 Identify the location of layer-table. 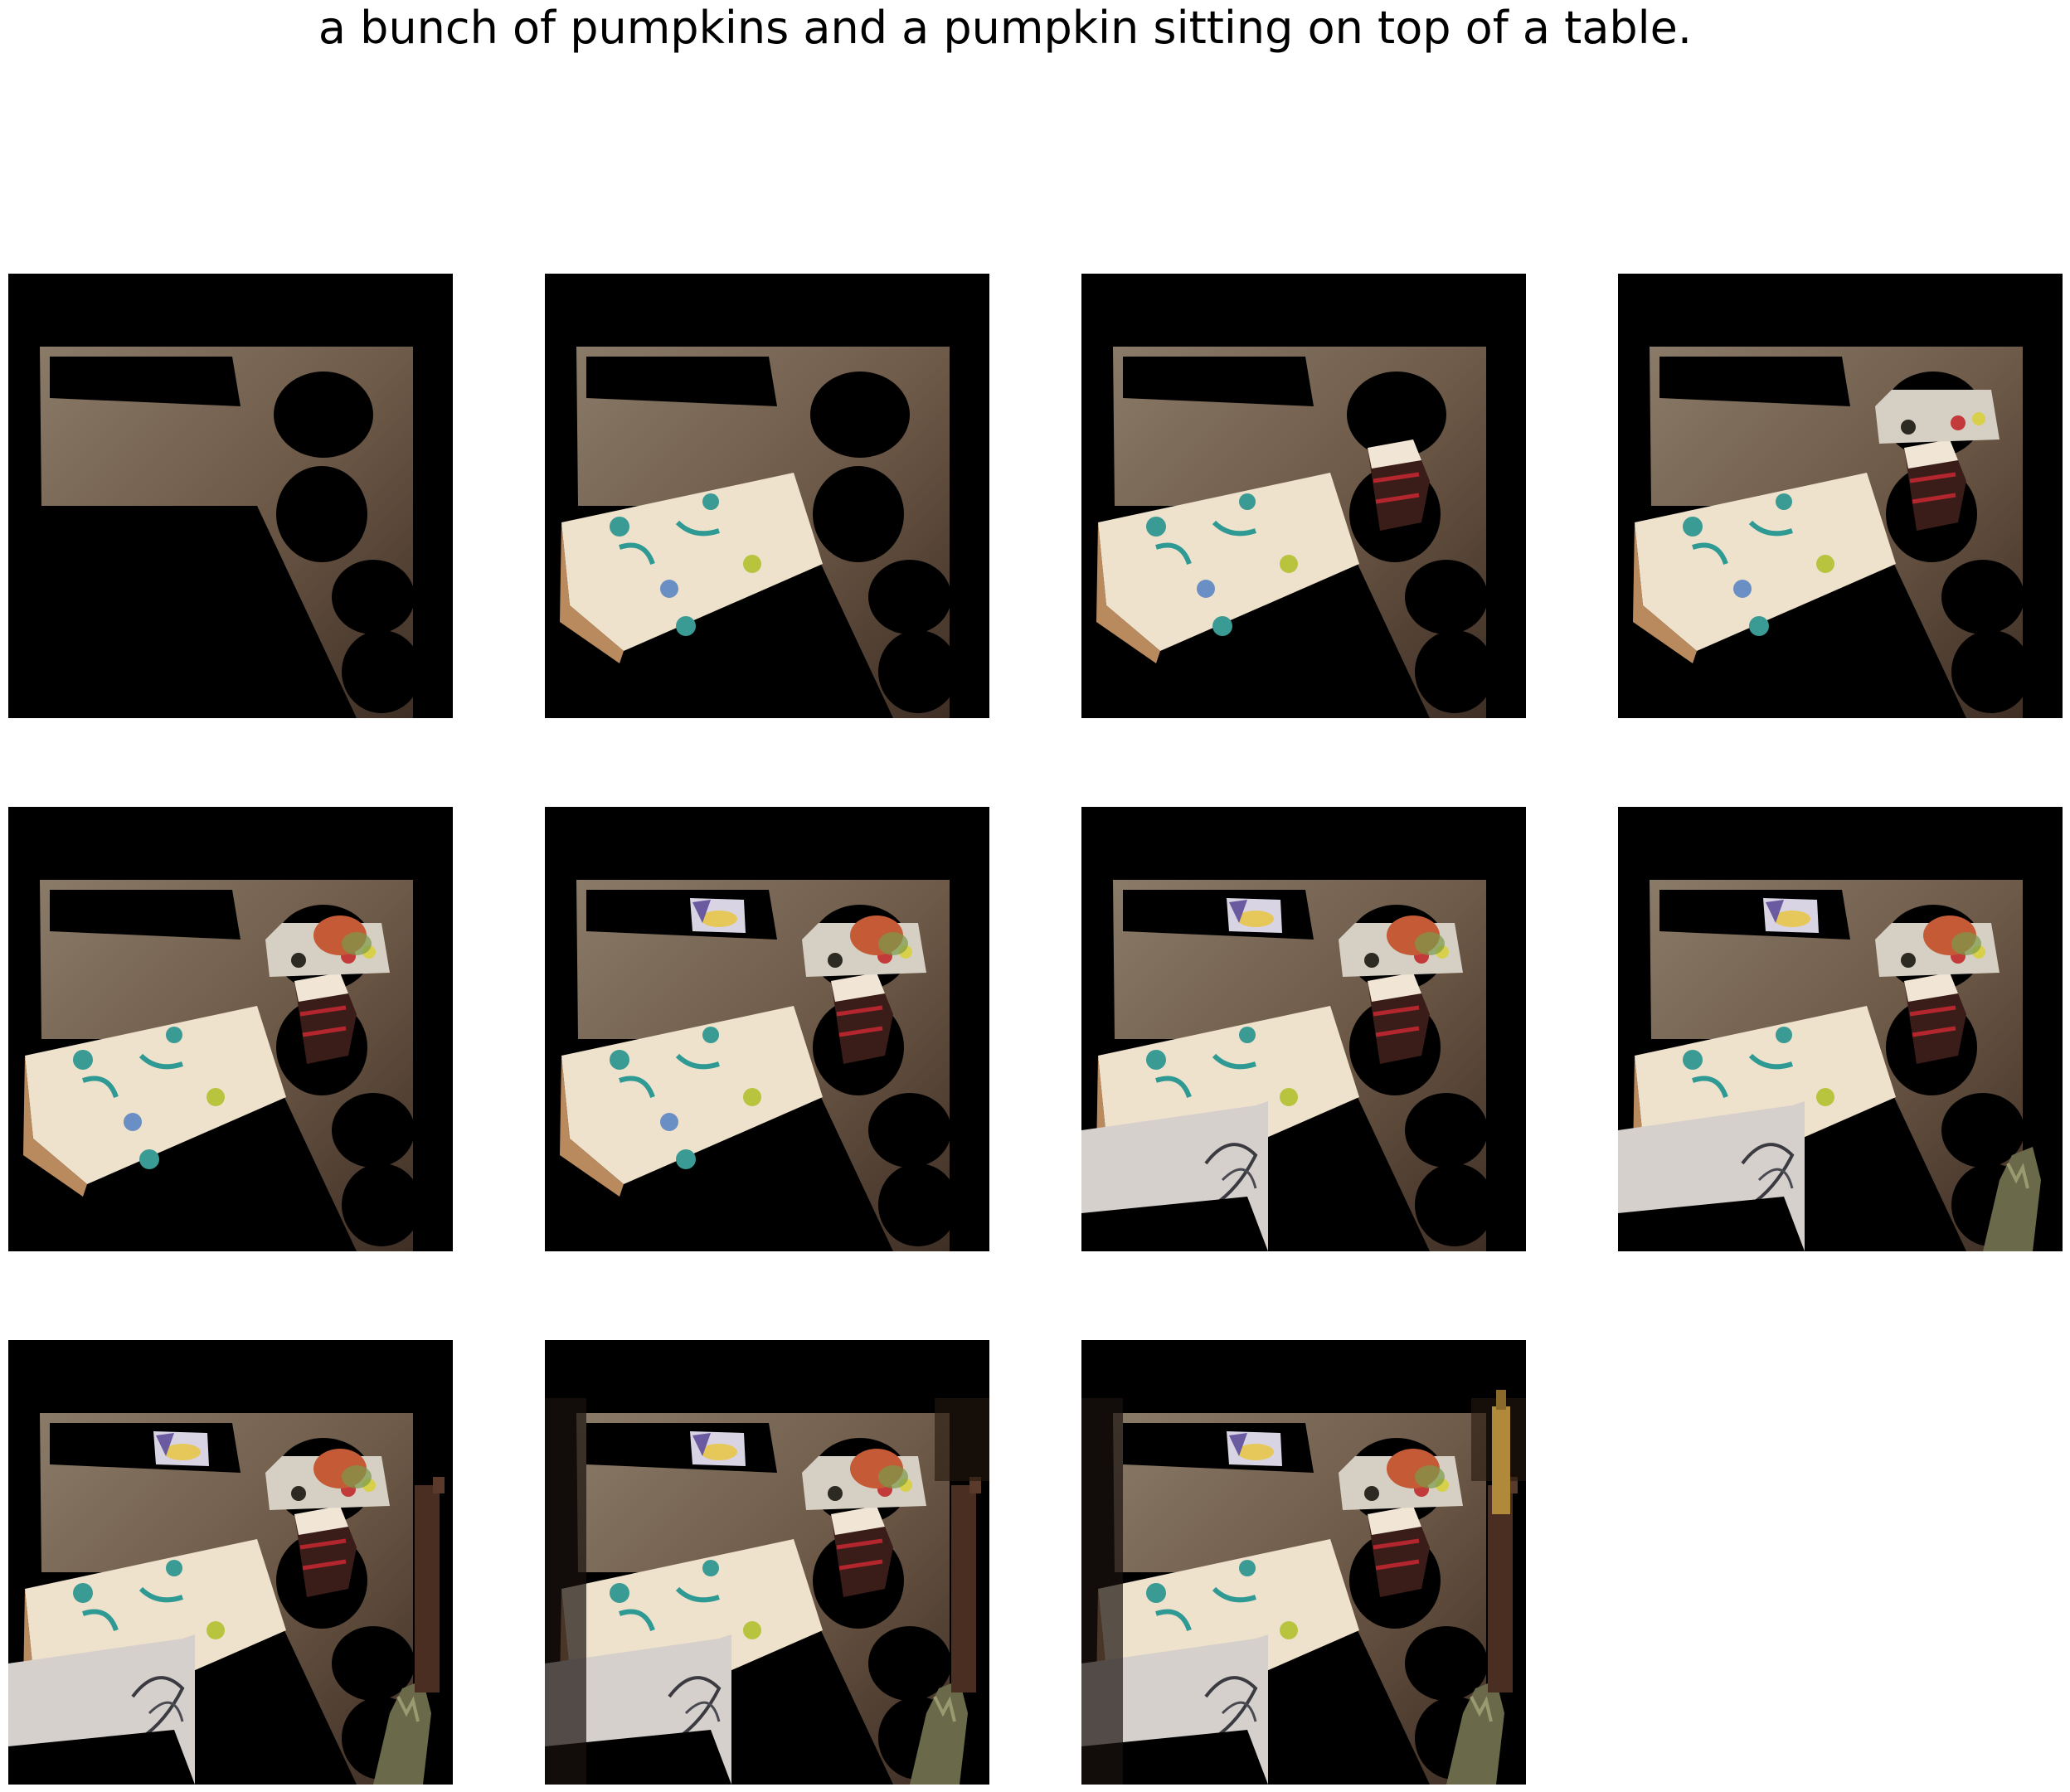
(231, 533).